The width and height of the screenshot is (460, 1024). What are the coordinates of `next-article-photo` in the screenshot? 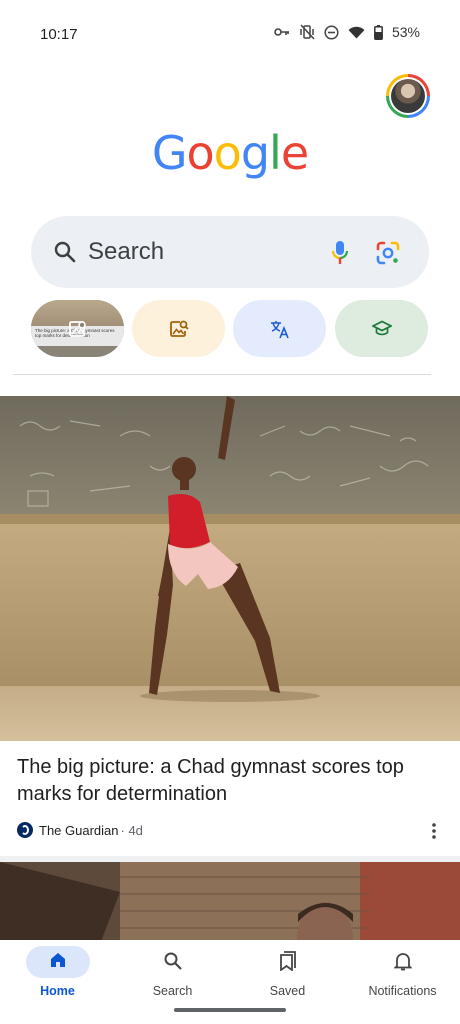 It's located at (230, 903).